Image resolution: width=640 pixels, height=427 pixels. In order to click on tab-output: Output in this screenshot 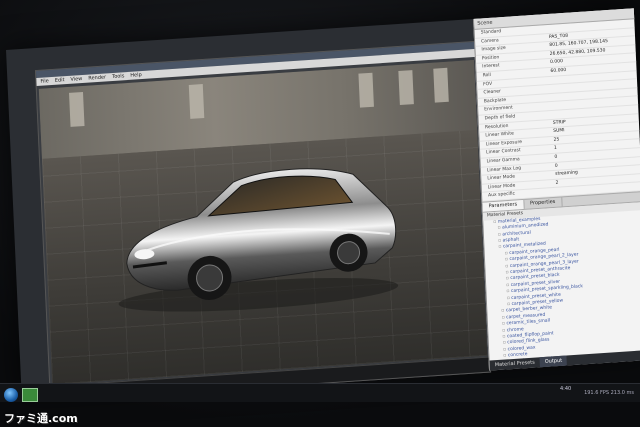, I will do `click(553, 361)`.